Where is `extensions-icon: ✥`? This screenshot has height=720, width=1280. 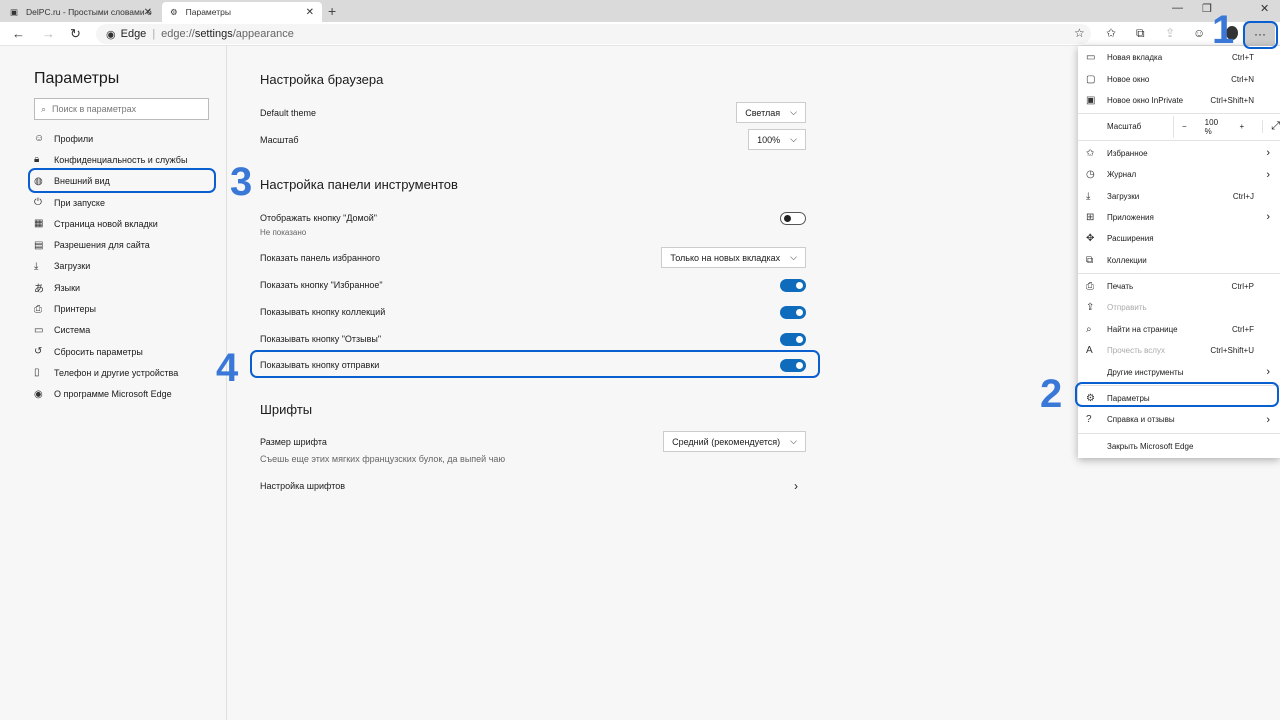
extensions-icon: ✥ is located at coordinates (1090, 239).